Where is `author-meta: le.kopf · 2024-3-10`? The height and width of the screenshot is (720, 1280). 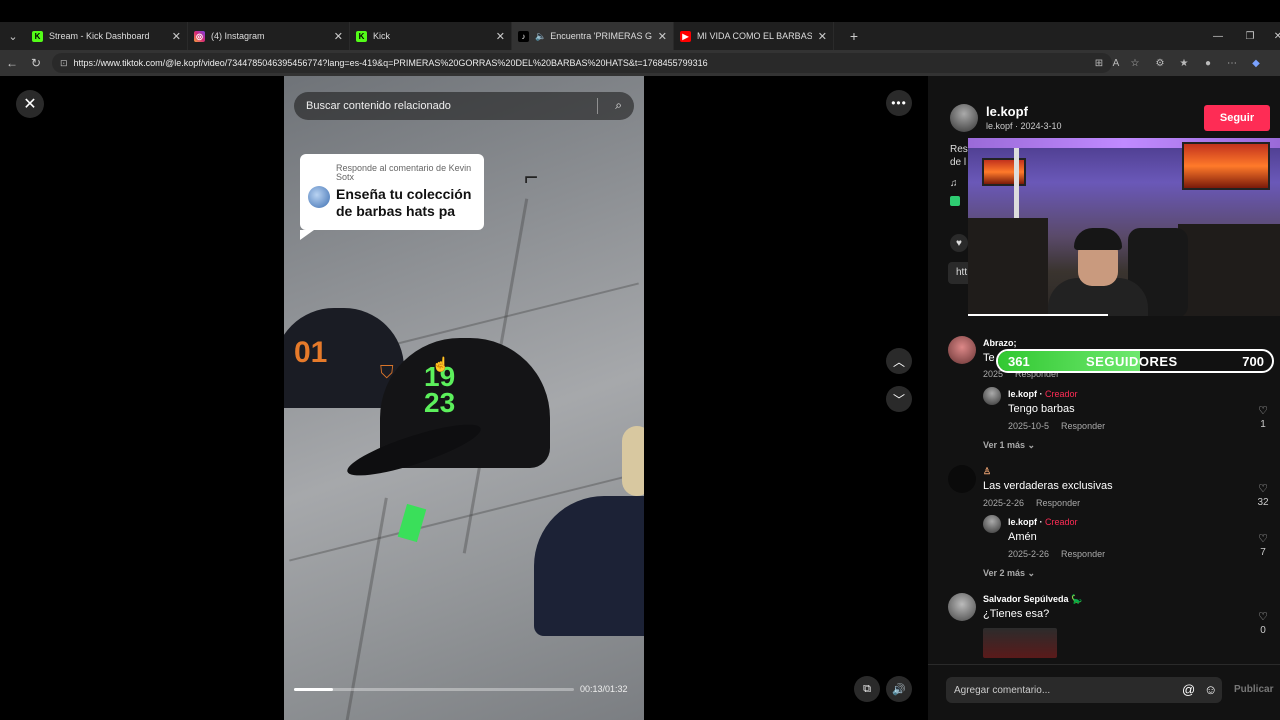 author-meta: le.kopf · 2024-3-10 is located at coordinates (1024, 126).